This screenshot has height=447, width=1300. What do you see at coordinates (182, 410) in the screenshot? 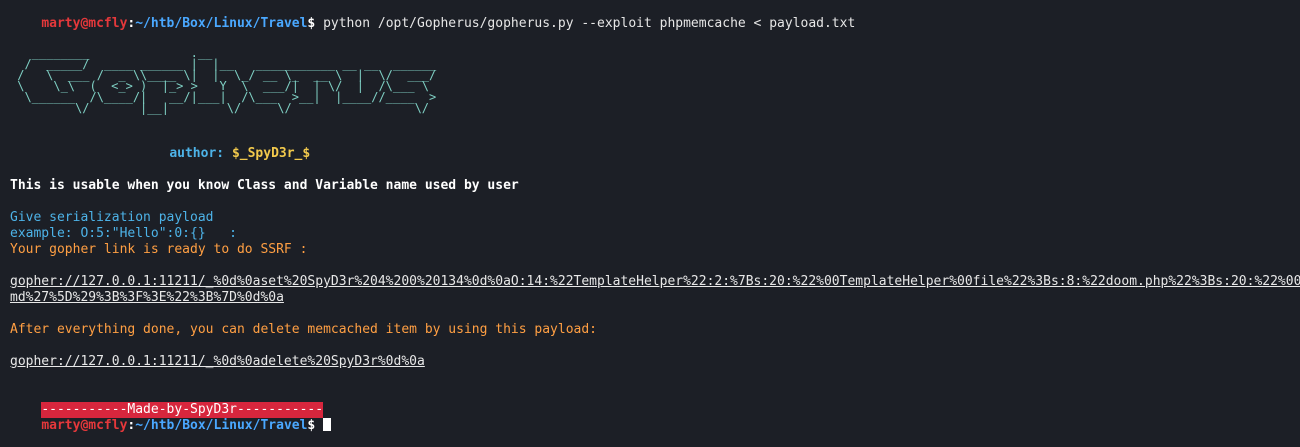
I see `made-by-banner: -----------Made-by-SpyD3r-----------` at bounding box center [182, 410].